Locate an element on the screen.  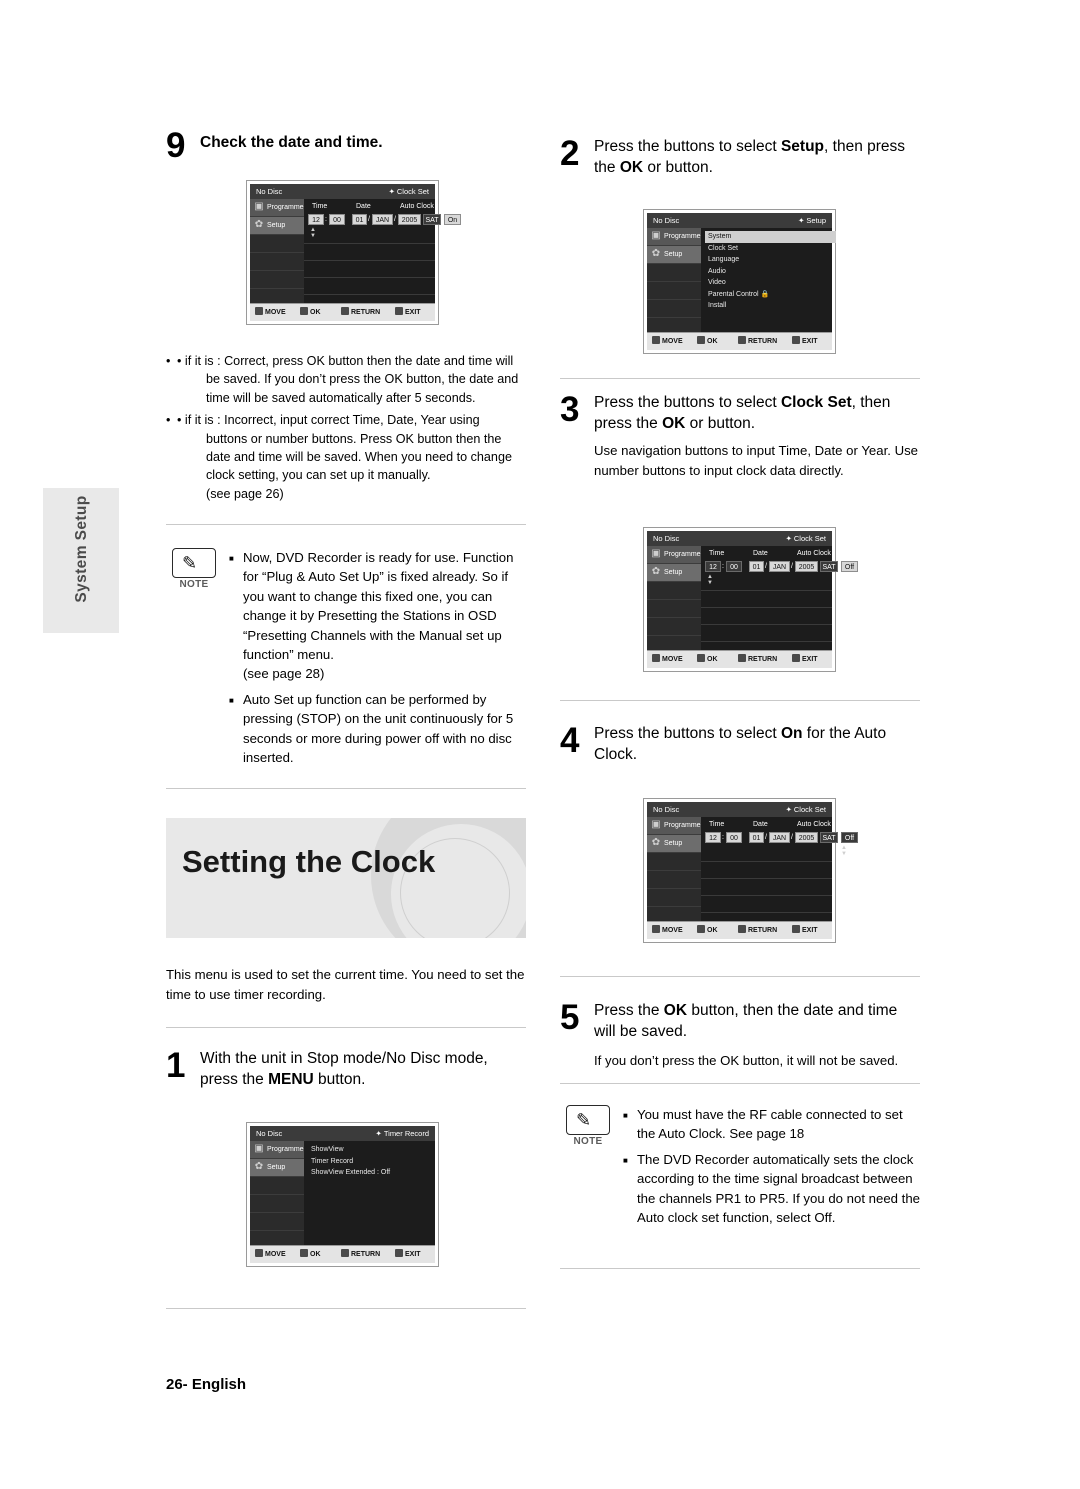
step-3-number: 3 is located at coordinates (570, 409).